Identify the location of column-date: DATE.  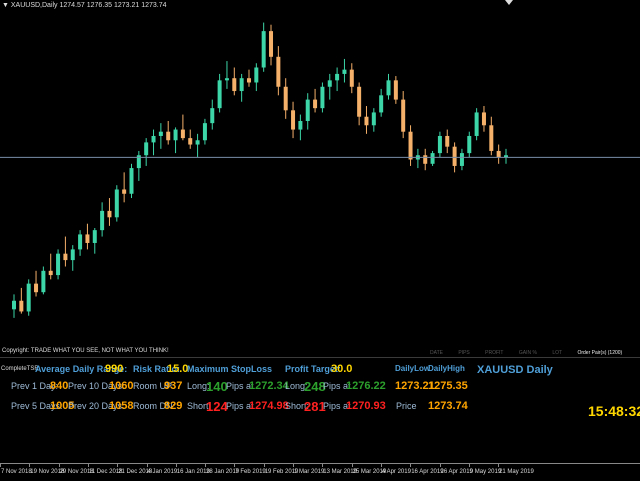
(436, 353).